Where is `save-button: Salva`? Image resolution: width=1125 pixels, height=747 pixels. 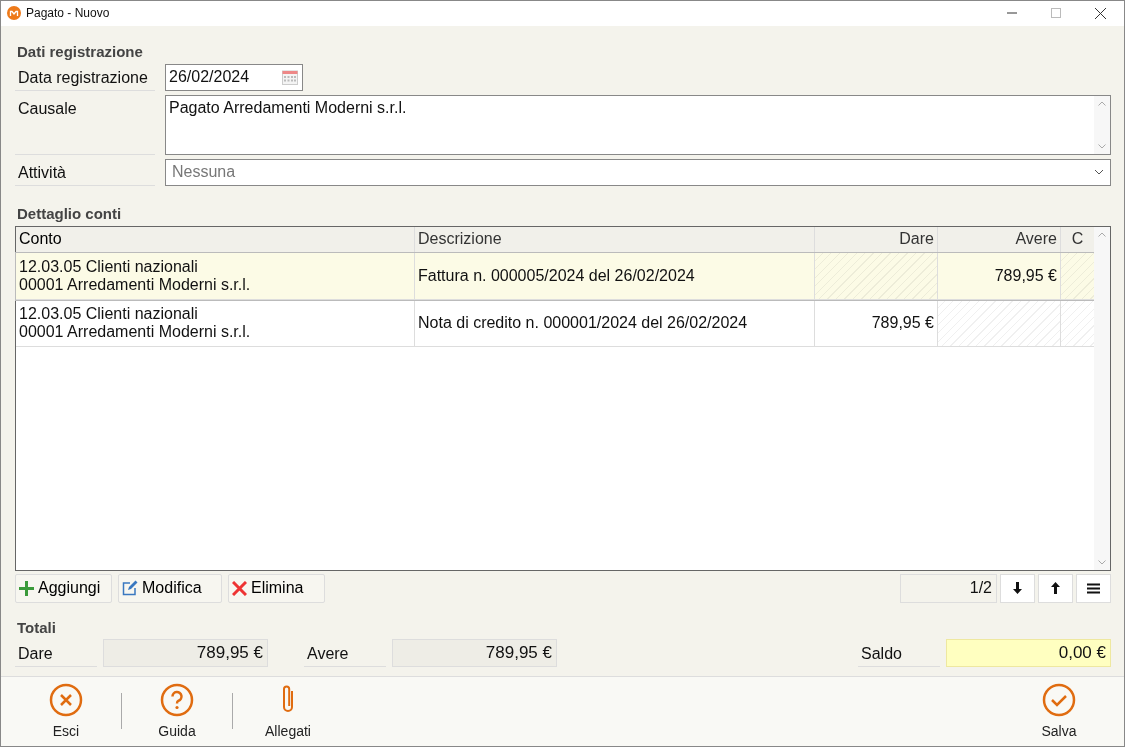
save-button: Salva is located at coordinates (1059, 711).